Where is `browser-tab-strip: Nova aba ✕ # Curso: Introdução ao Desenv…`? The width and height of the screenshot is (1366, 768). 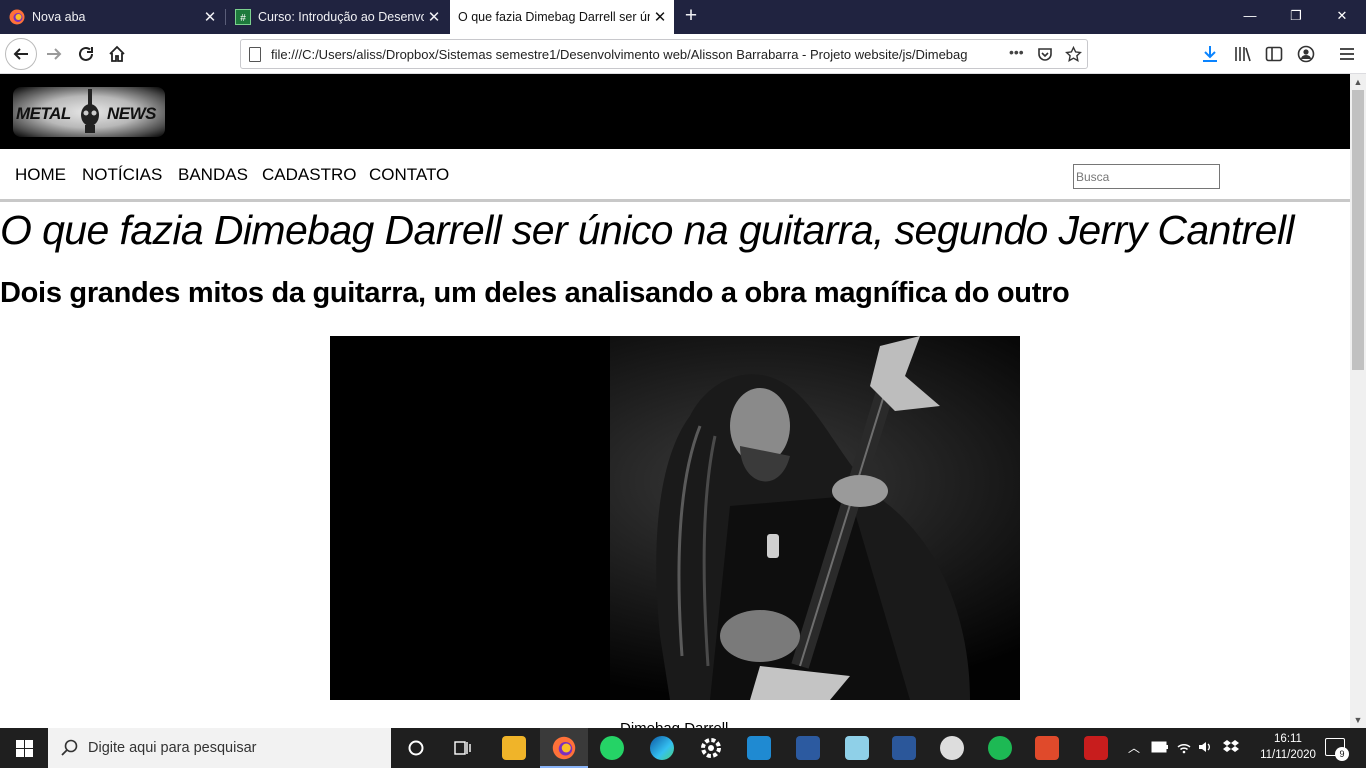 browser-tab-strip: Nova aba ✕ # Curso: Introdução ao Desenv… is located at coordinates (683, 17).